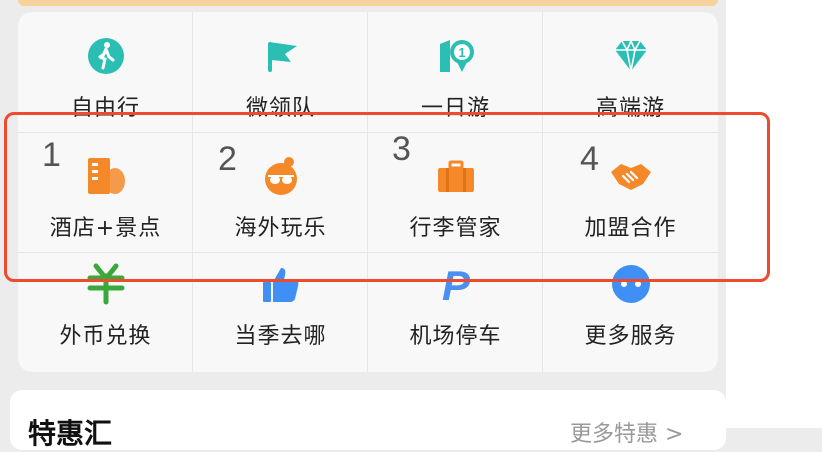 This screenshot has width=822, height=452. Describe the element at coordinates (106, 56) in the screenshot. I see `hiking-icon` at that location.